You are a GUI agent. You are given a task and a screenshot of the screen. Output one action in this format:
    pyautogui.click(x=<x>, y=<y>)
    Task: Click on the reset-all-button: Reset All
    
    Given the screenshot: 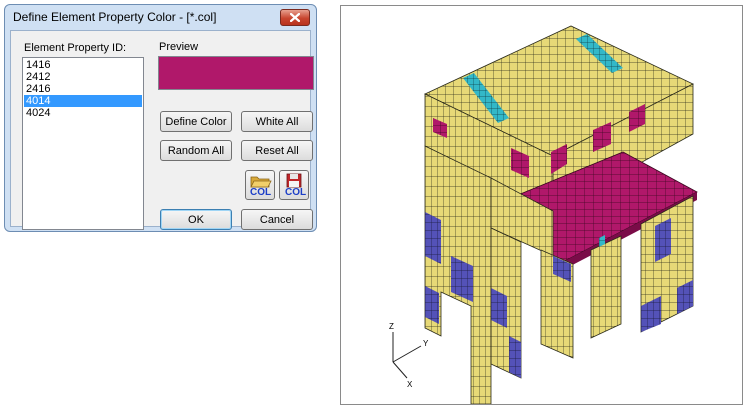 What is the action you would take?
    pyautogui.click(x=277, y=150)
    